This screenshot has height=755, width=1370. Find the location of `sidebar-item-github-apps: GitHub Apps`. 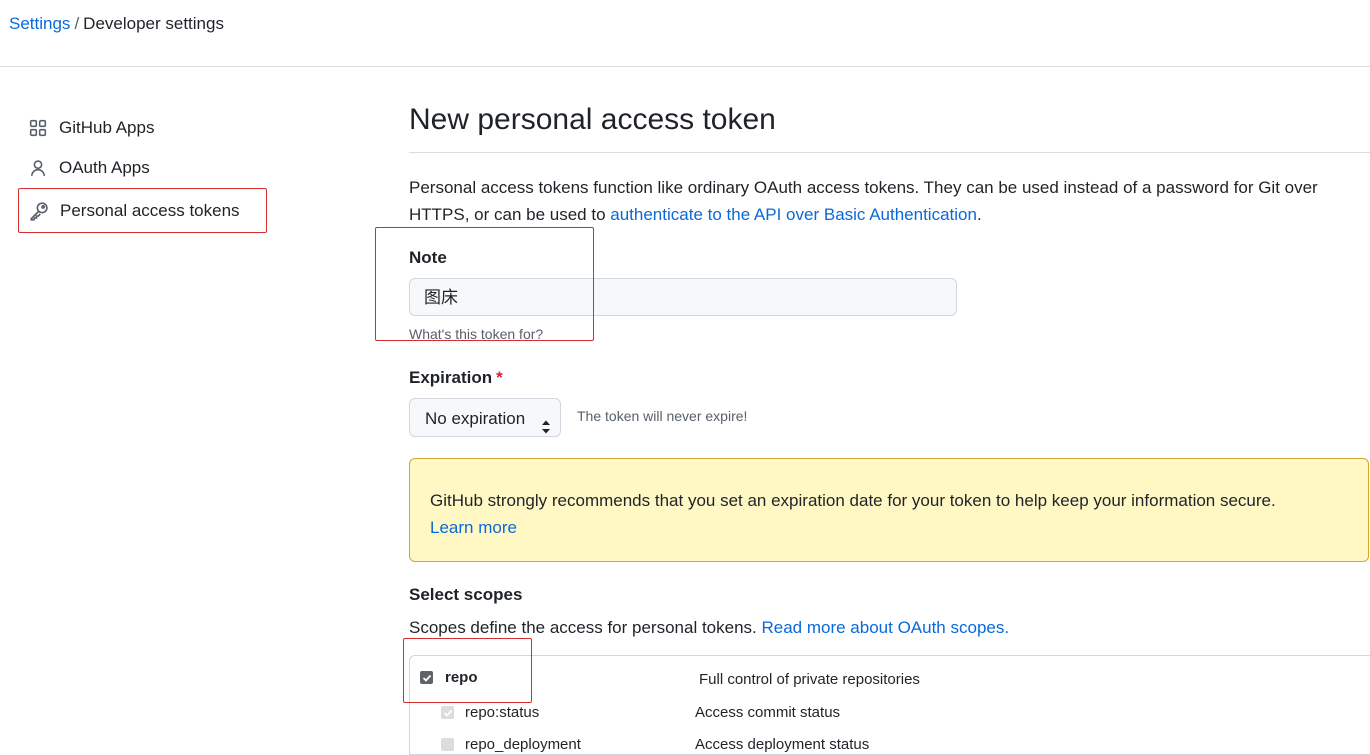

sidebar-item-github-apps: GitHub Apps is located at coordinates (143, 128).